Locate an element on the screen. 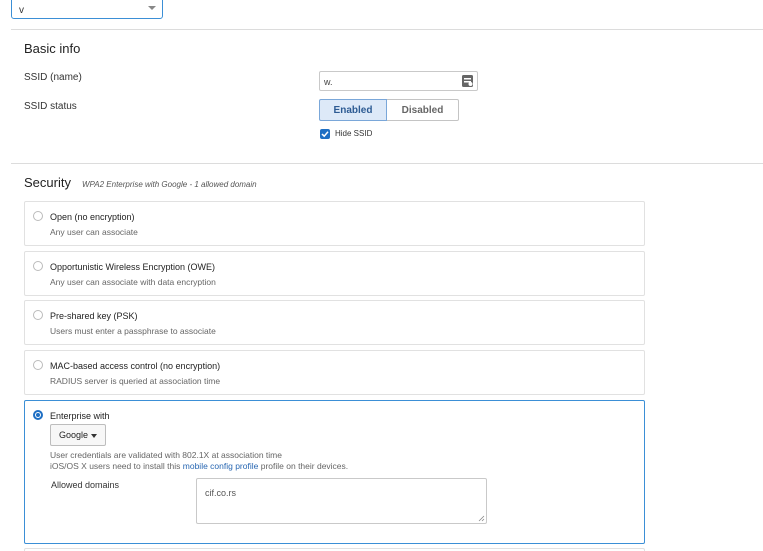 The width and height of the screenshot is (763, 551). option-title: Opportunistic Wireless Encryption (OWE) is located at coordinates (133, 267).